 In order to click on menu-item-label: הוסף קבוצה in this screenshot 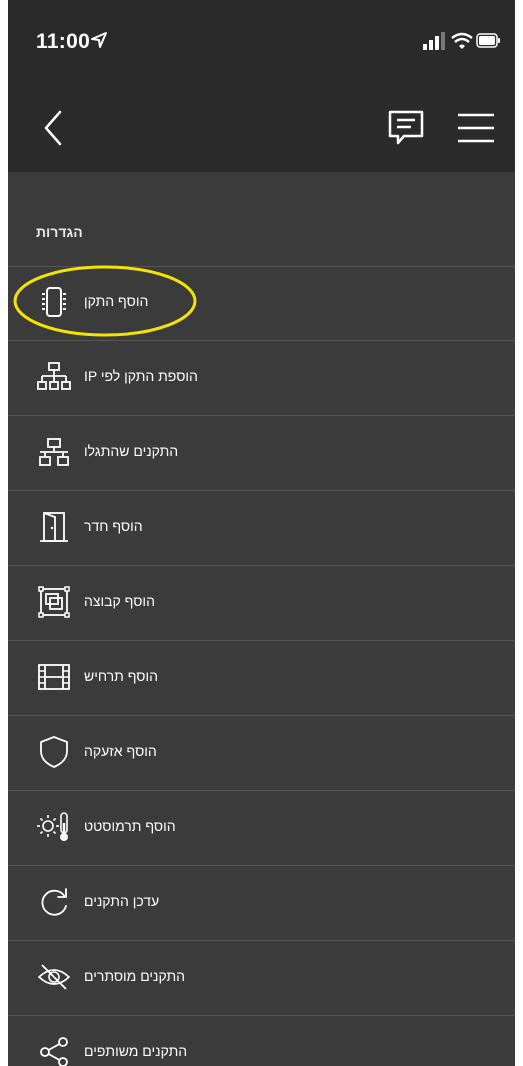, I will do `click(119, 601)`.